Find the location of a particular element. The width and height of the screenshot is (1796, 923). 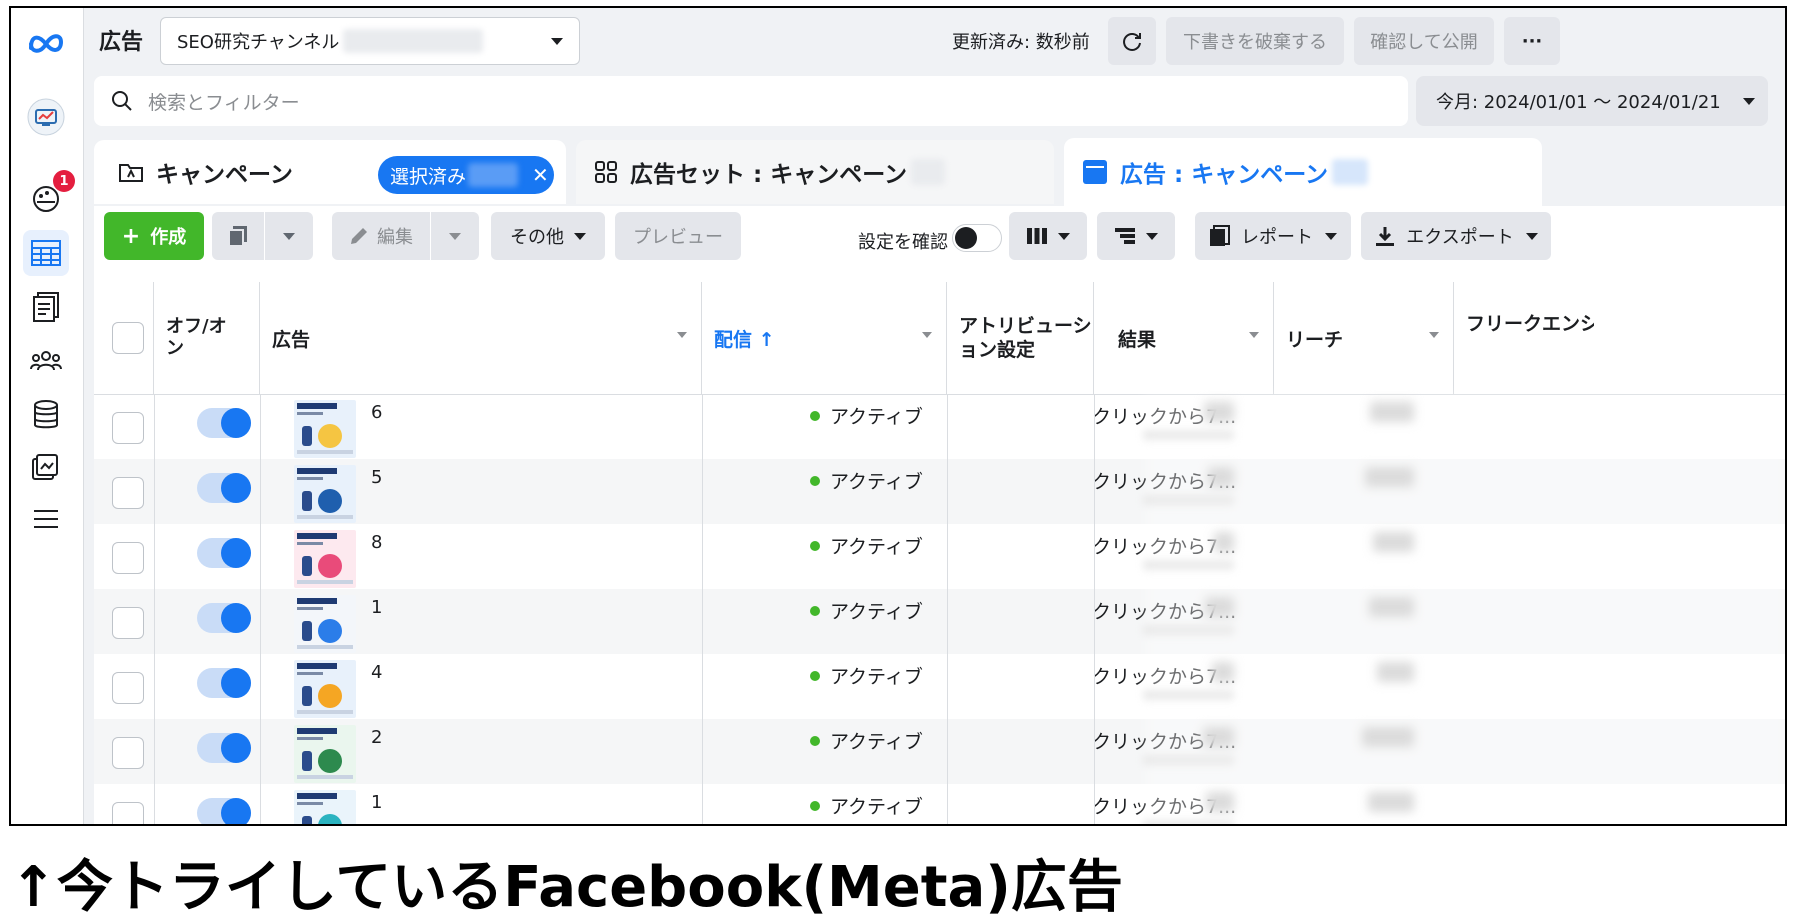

table-toolbar: + 作成 編集 その他 プレビュー 設定を確認 レポート エクスポート is located at coordinates (939, 244).